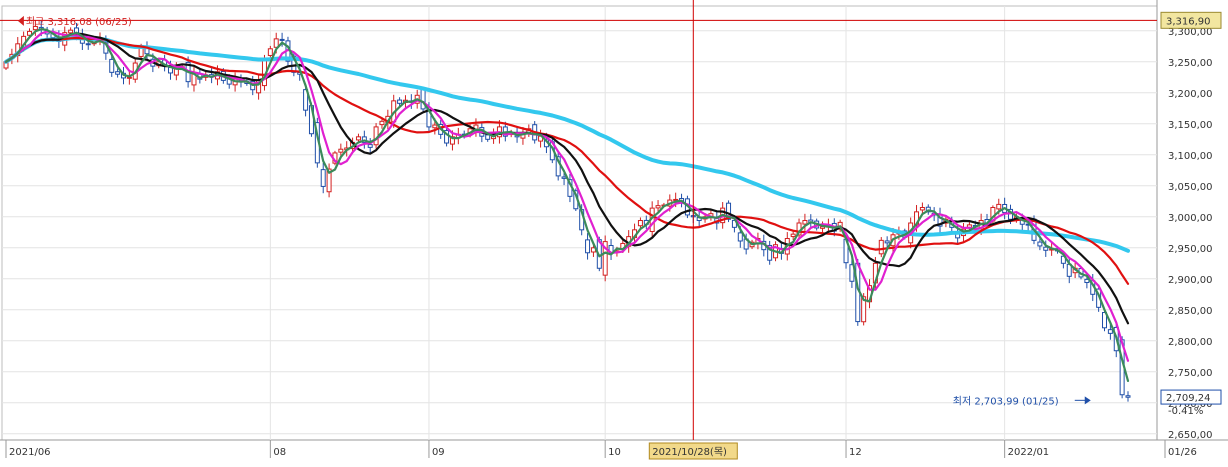  What do you see at coordinates (1029, 452) in the screenshot?
I see `x-tick-label: 2022/01` at bounding box center [1029, 452].